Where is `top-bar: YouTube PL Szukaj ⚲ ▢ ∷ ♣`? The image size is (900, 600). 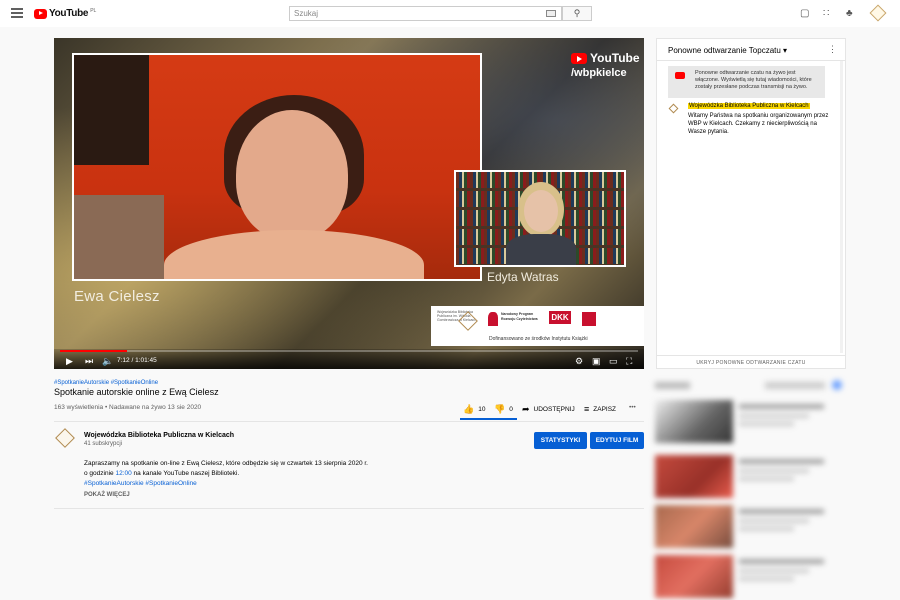
top-bar: YouTube PL Szukaj ⚲ ▢ ∷ ♣ is located at coordinates (450, 13).